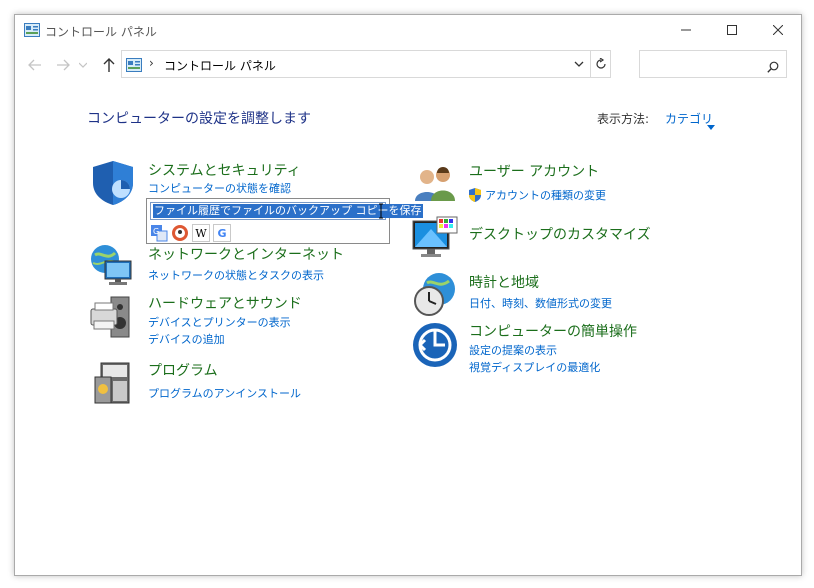  I want to click on close-icon, so click(778, 30).